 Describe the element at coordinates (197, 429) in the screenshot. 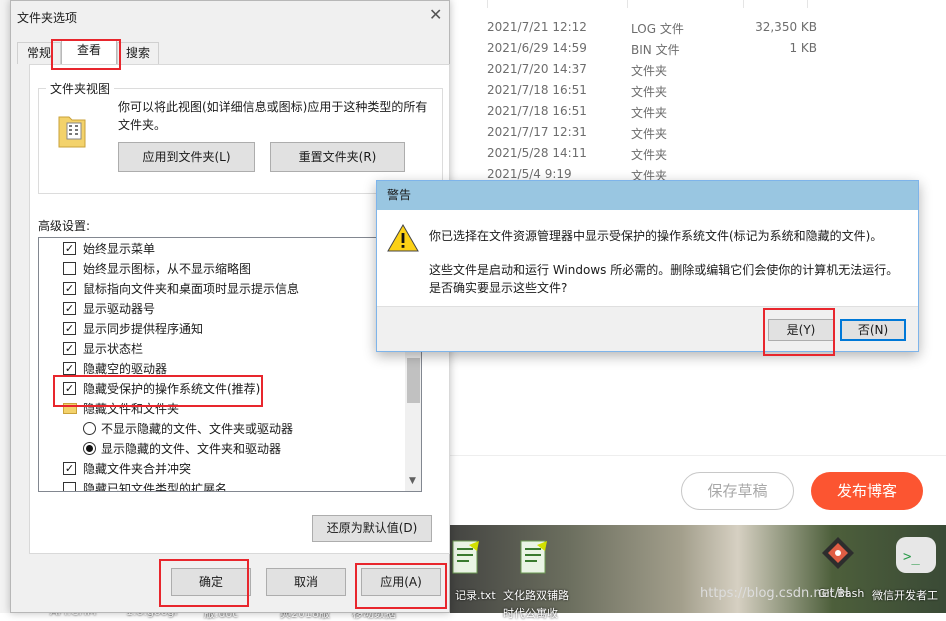

I see `setting-label: 不显示隐藏的文件、文件夹或驱动器` at that location.